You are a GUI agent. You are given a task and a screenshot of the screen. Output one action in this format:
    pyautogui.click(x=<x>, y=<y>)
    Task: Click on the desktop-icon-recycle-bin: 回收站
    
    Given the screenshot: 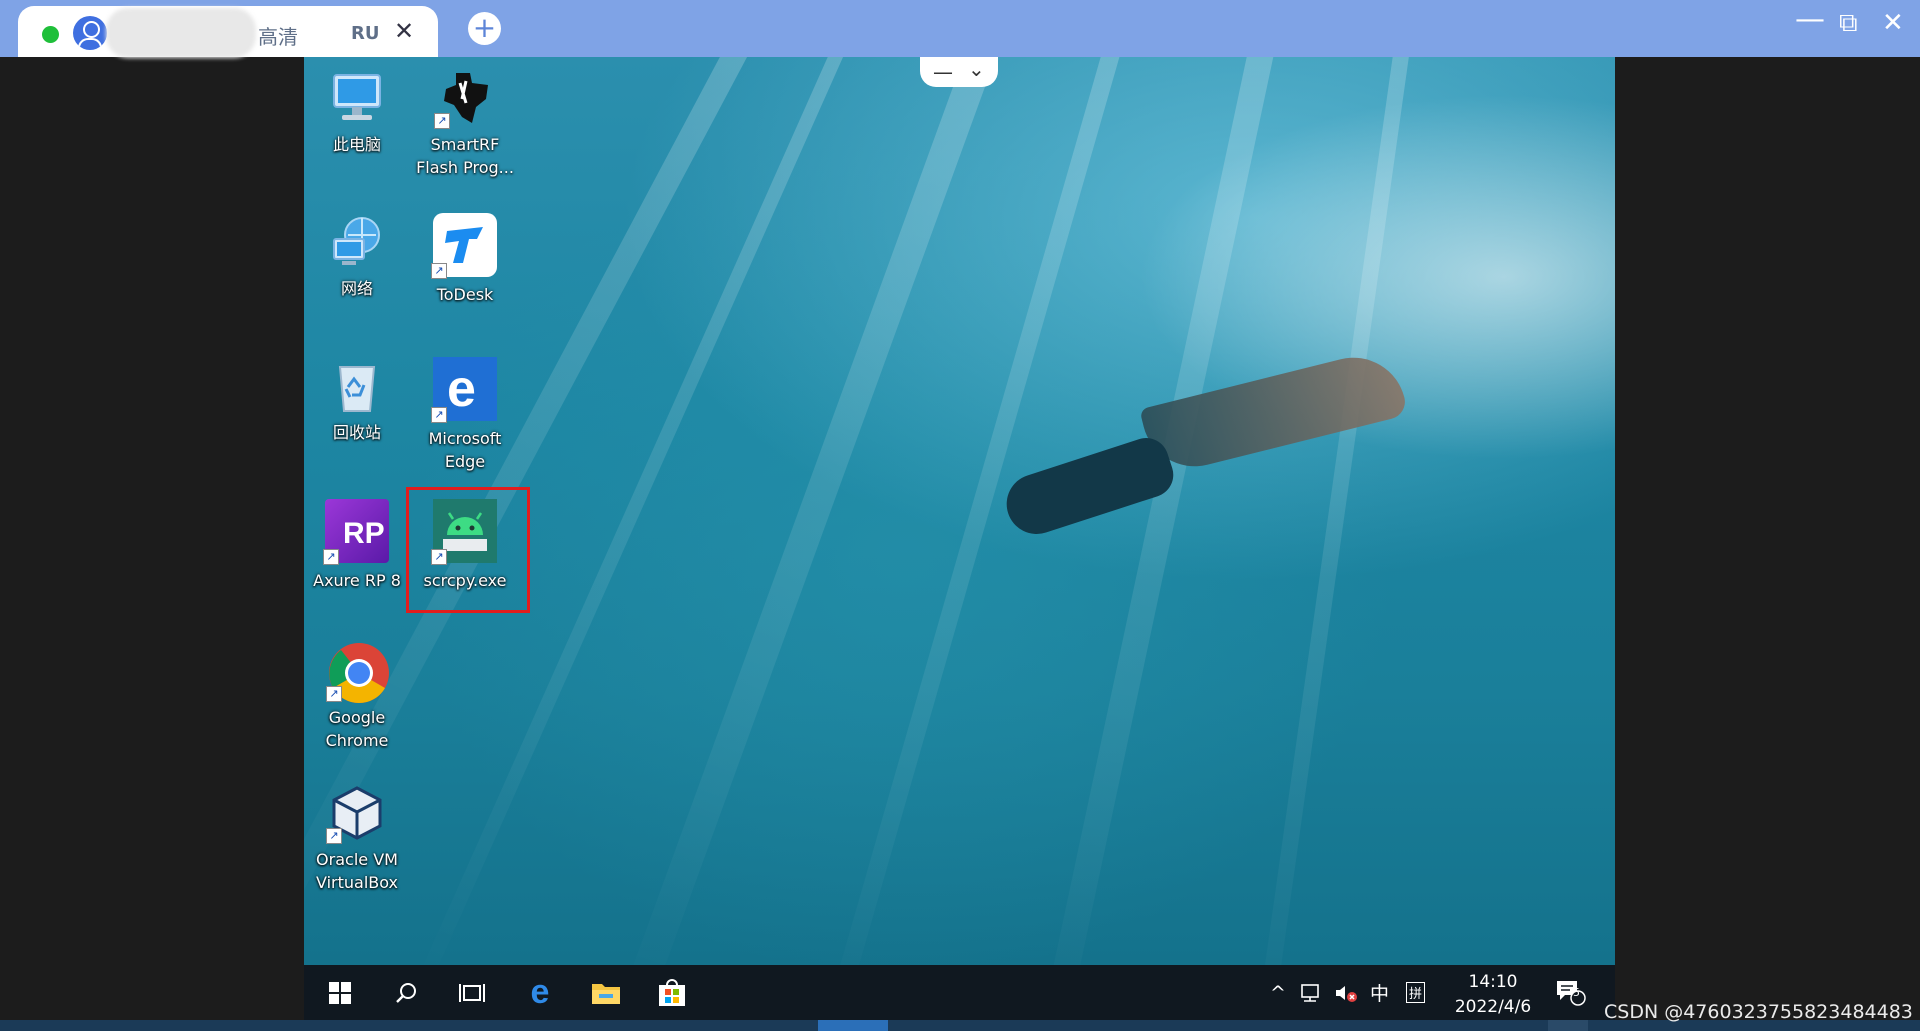 What is the action you would take?
    pyautogui.click(x=357, y=400)
    